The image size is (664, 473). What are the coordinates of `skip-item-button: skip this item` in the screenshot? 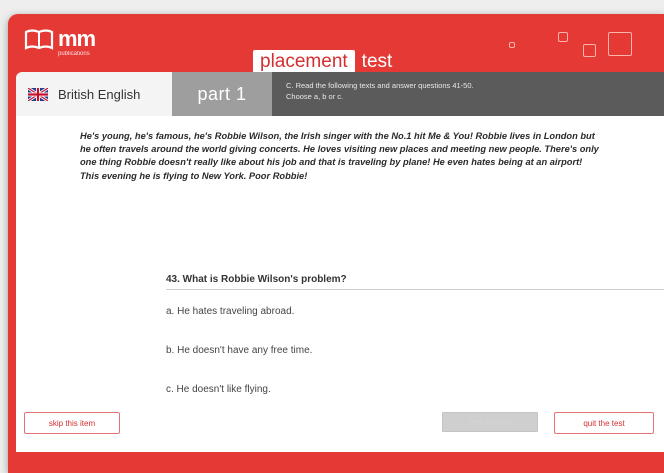 It's located at (72, 423).